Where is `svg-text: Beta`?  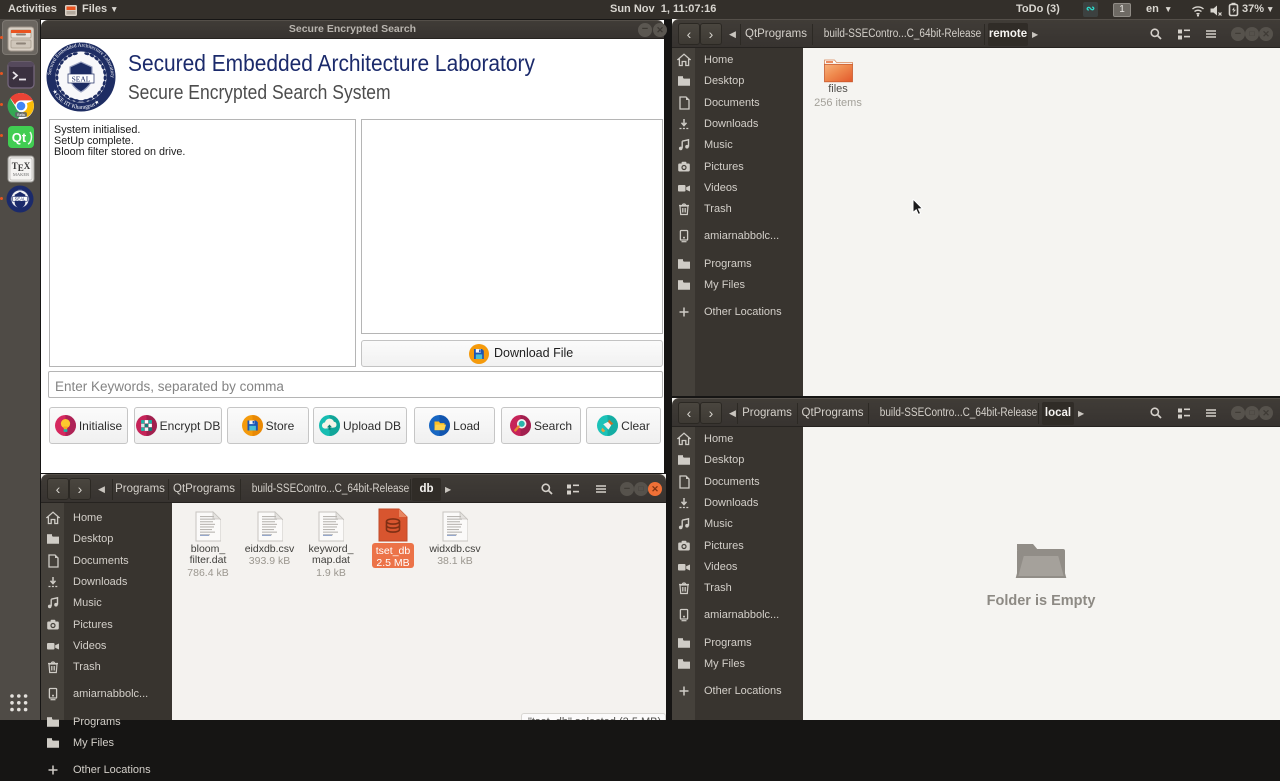 svg-text: Beta is located at coordinates (20, 115).